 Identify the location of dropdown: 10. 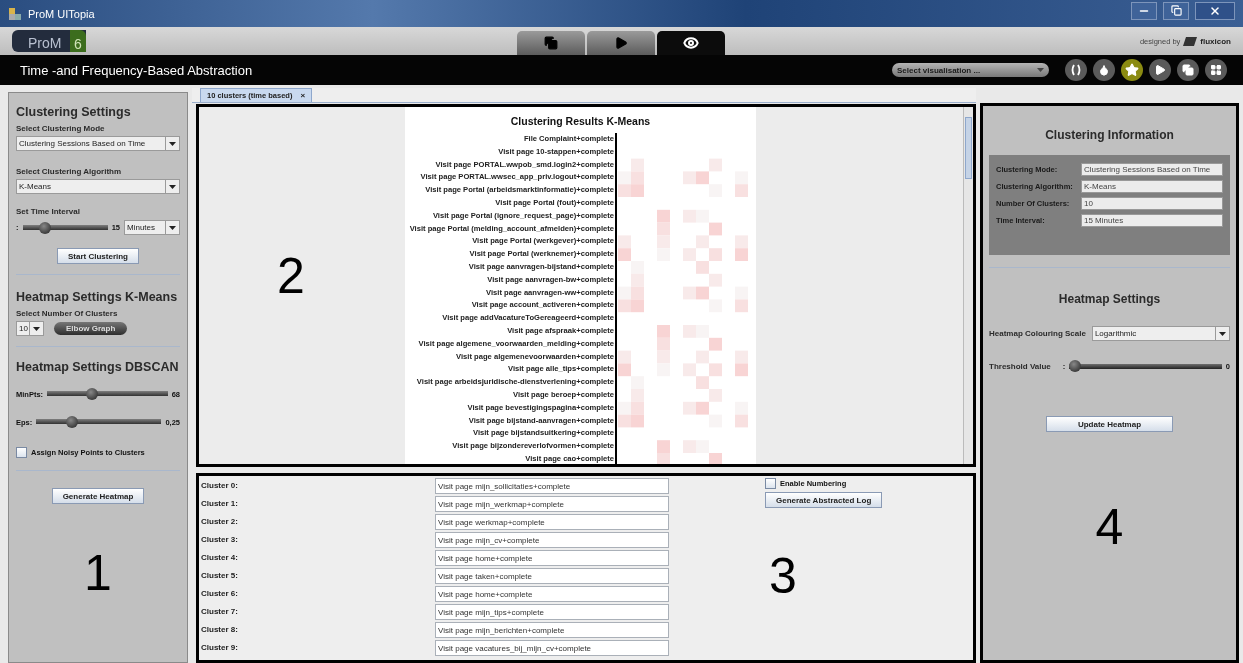
(30, 328).